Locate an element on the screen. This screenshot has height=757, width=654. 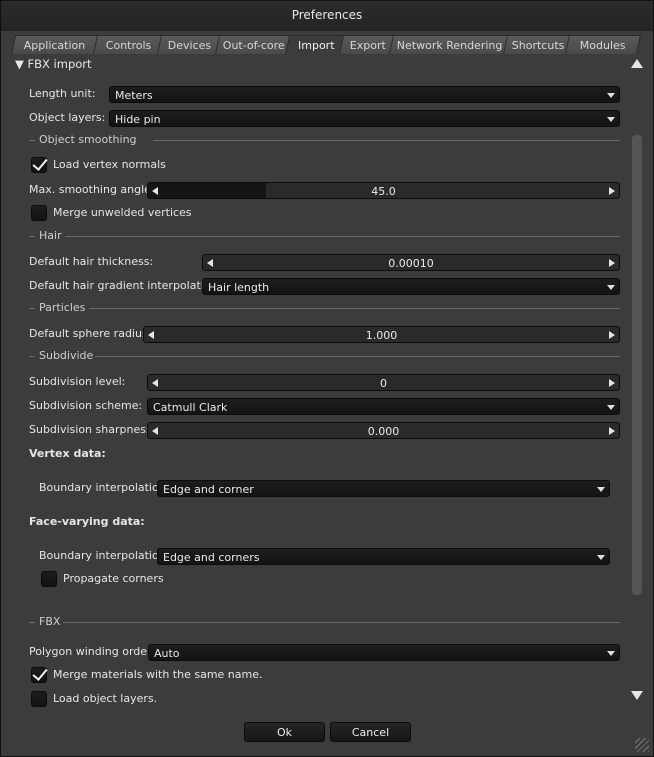
load-object-layers-label: Load object layers. is located at coordinates (105, 698).